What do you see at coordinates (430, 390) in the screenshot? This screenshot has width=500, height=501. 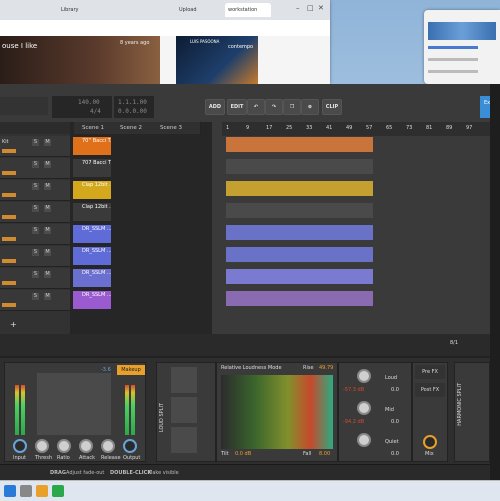 I see `post-fx-button: Post FX` at bounding box center [430, 390].